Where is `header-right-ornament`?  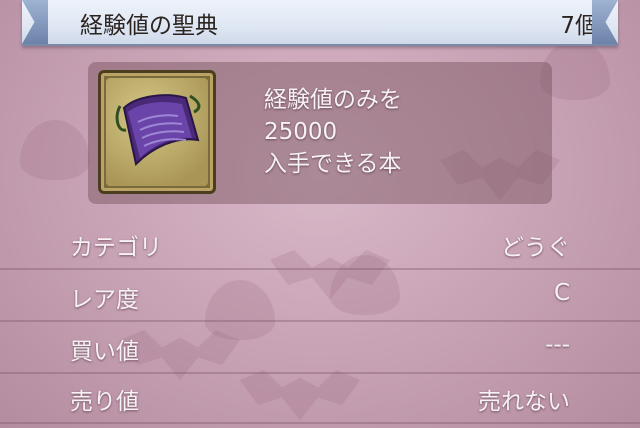 header-right-ornament is located at coordinates (605, 22).